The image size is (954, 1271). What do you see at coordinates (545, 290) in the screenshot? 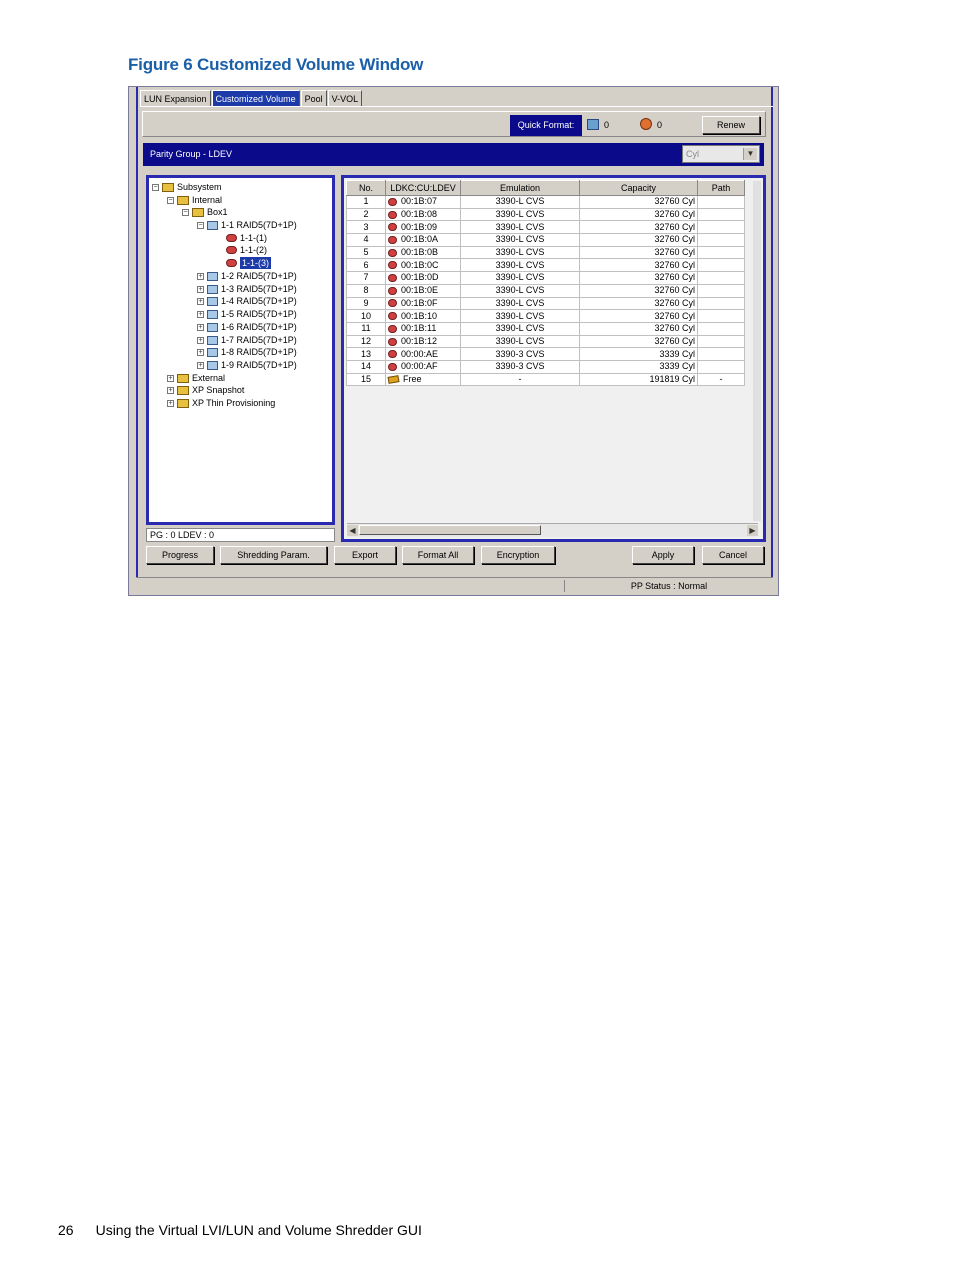
I see `table-row: 8 00:1B:0E 3390-L CVS 32760 Cyl` at bounding box center [545, 290].